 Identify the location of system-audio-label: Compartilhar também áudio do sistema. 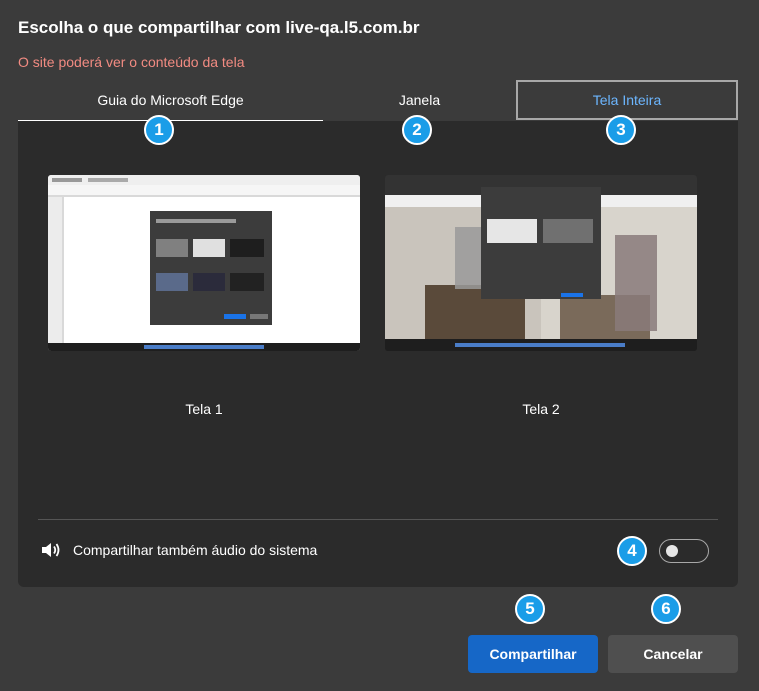
(195, 550).